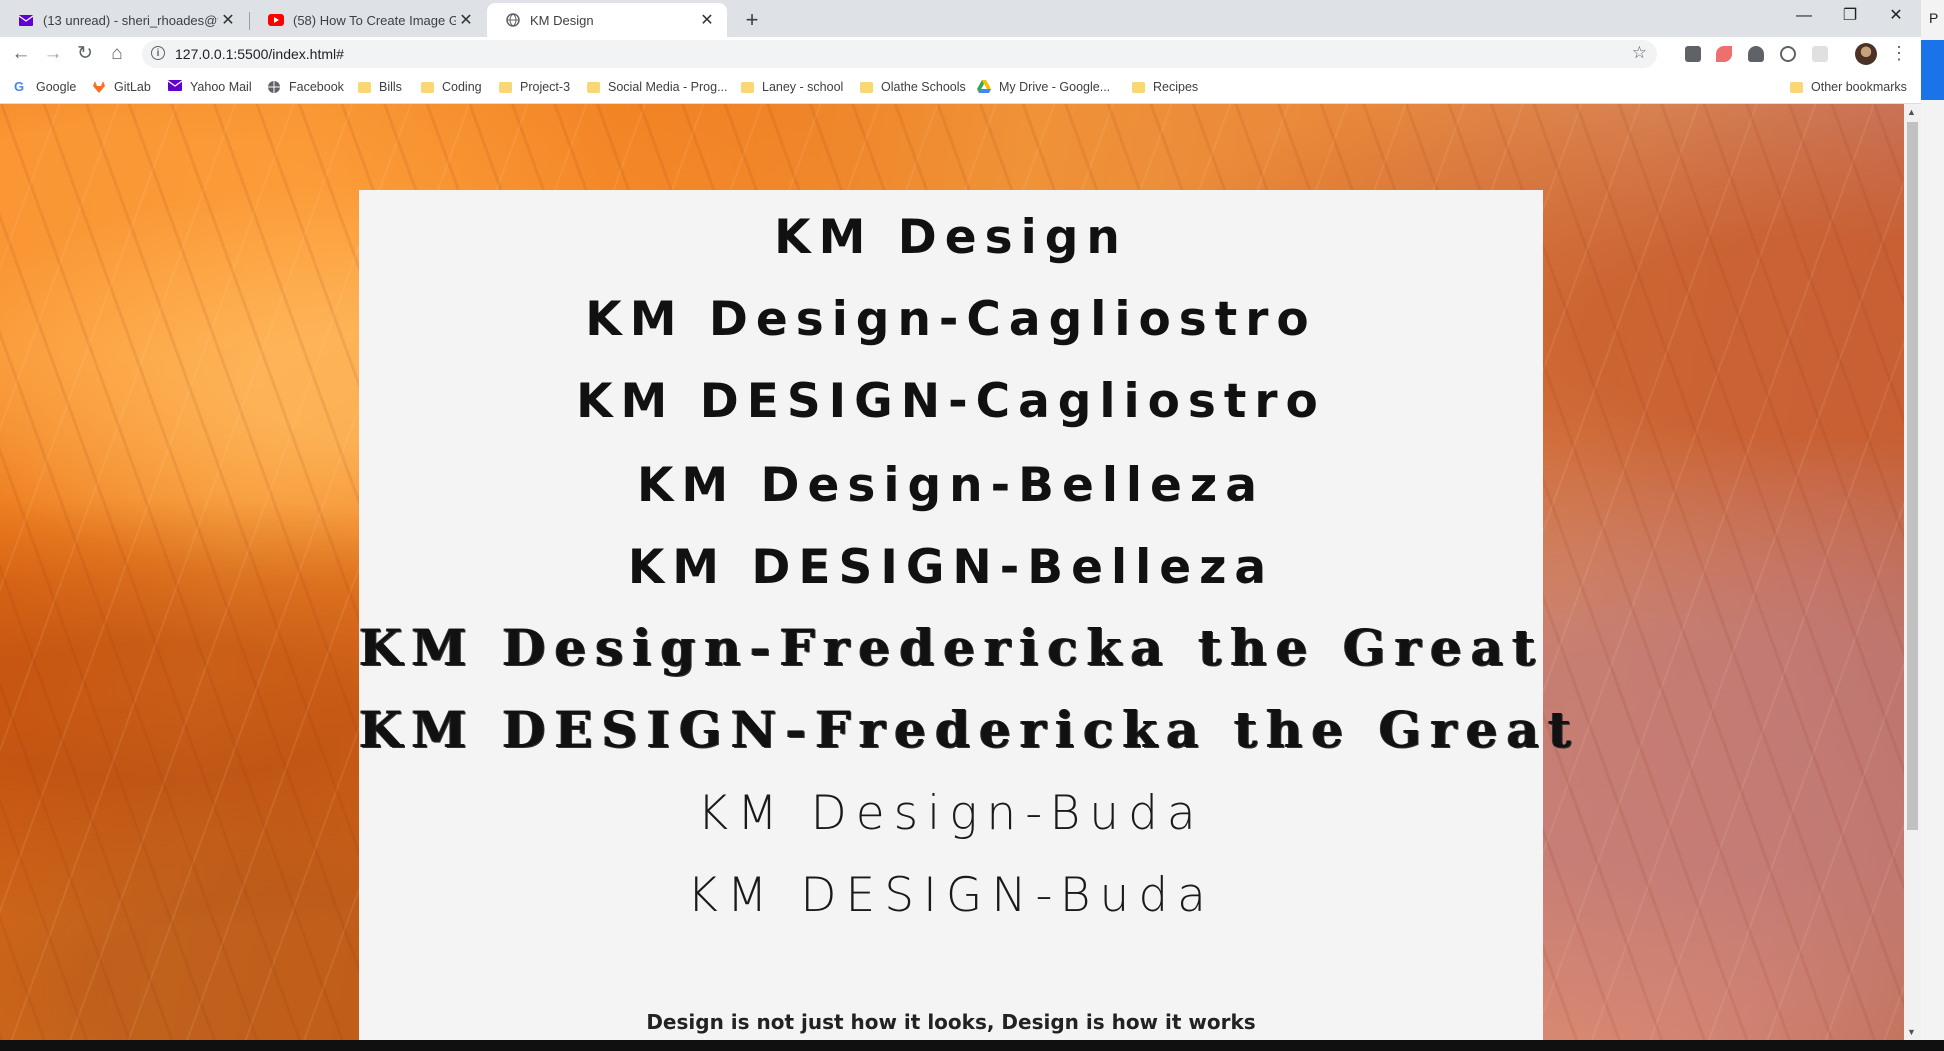 The width and height of the screenshot is (1944, 1051). What do you see at coordinates (1866, 54) in the screenshot?
I see `profile-avatar` at bounding box center [1866, 54].